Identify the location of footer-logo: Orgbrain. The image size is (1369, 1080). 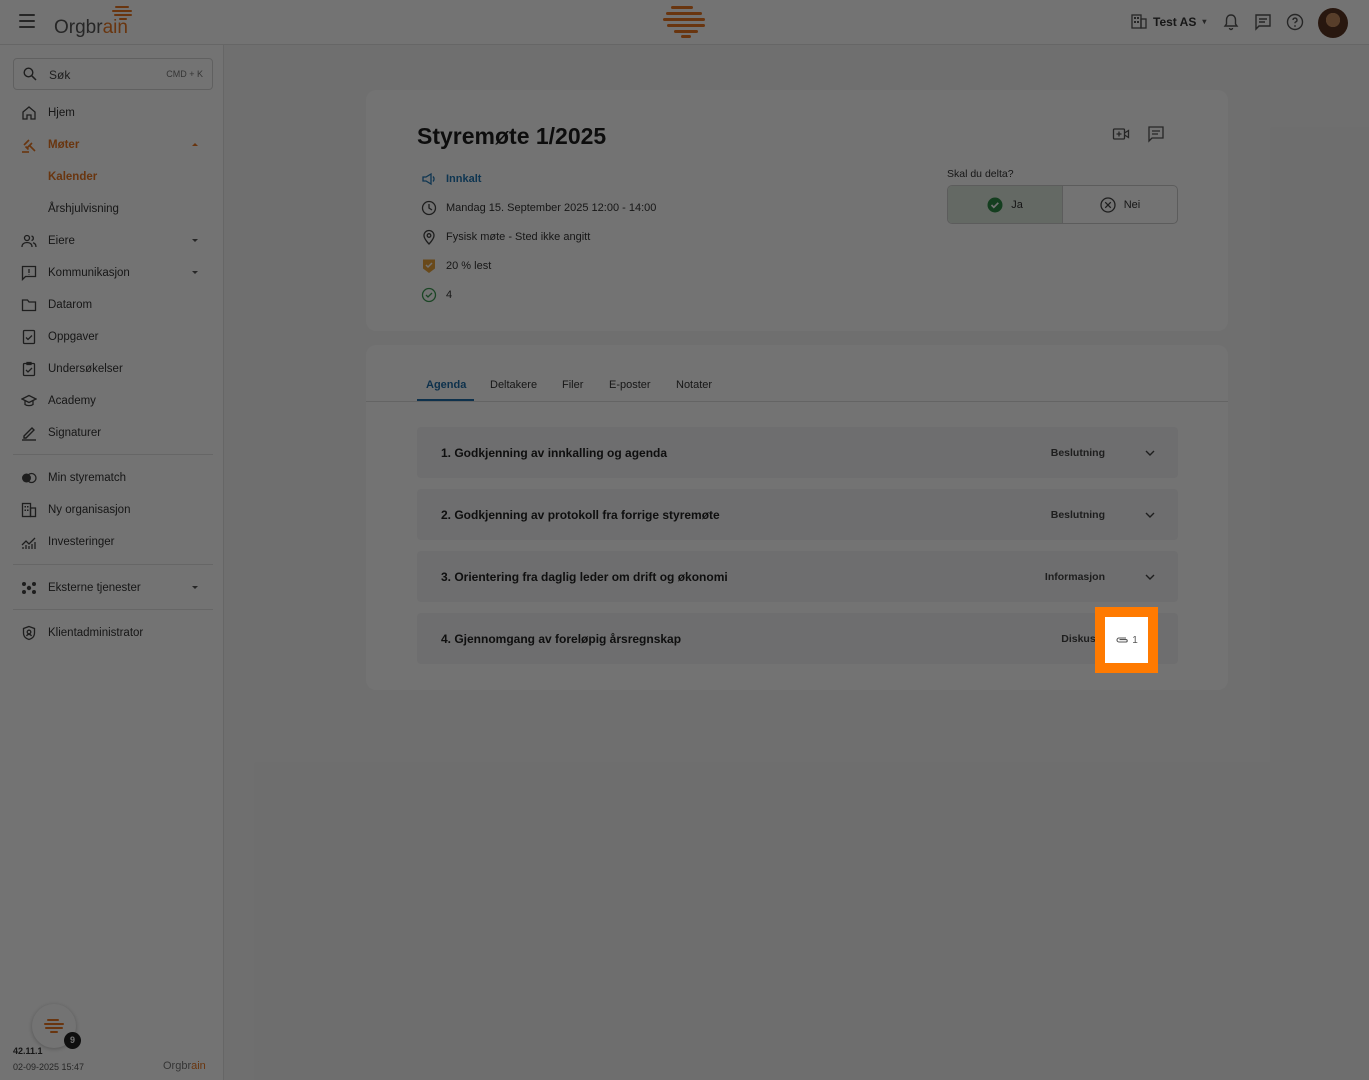
(184, 1066).